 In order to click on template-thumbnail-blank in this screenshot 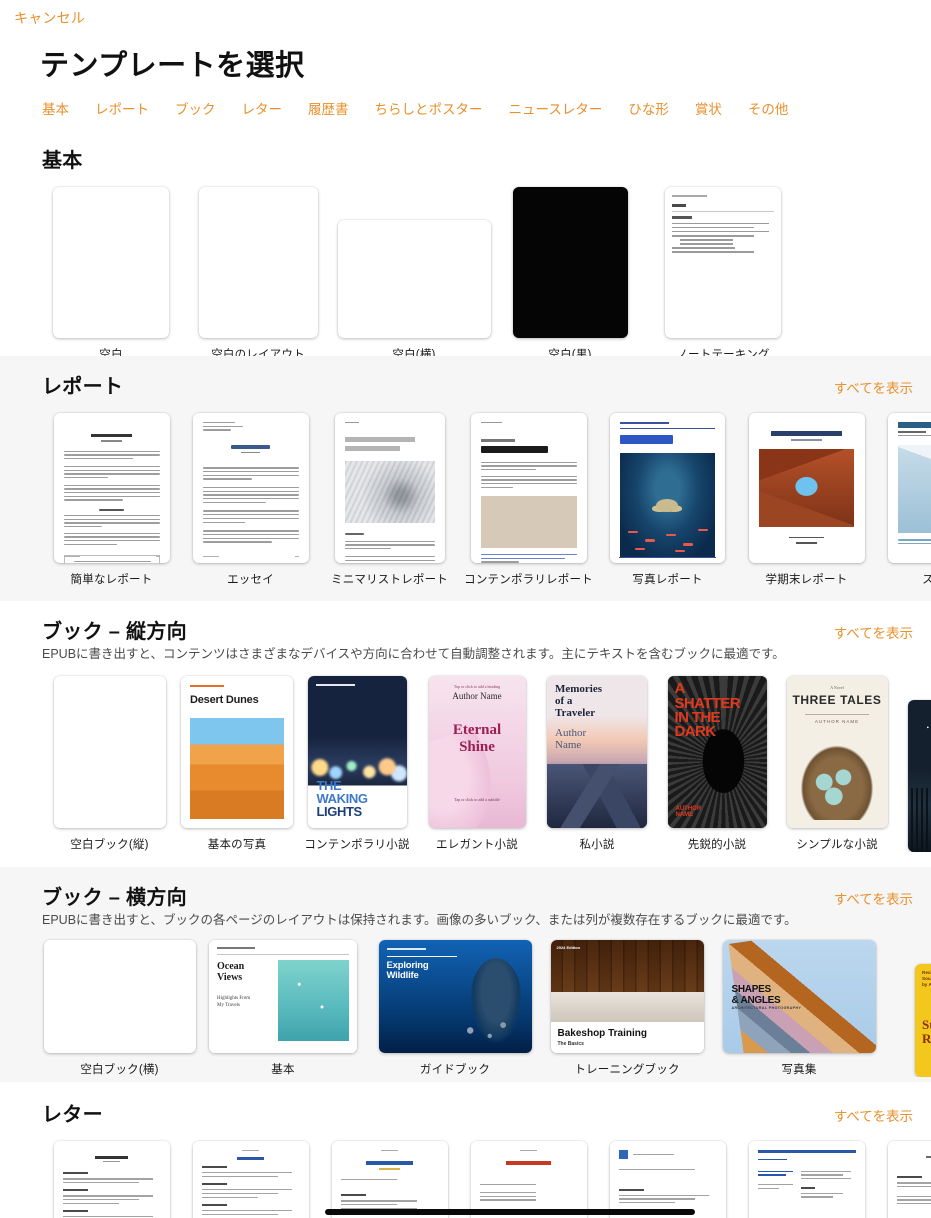, I will do `click(111, 262)`.